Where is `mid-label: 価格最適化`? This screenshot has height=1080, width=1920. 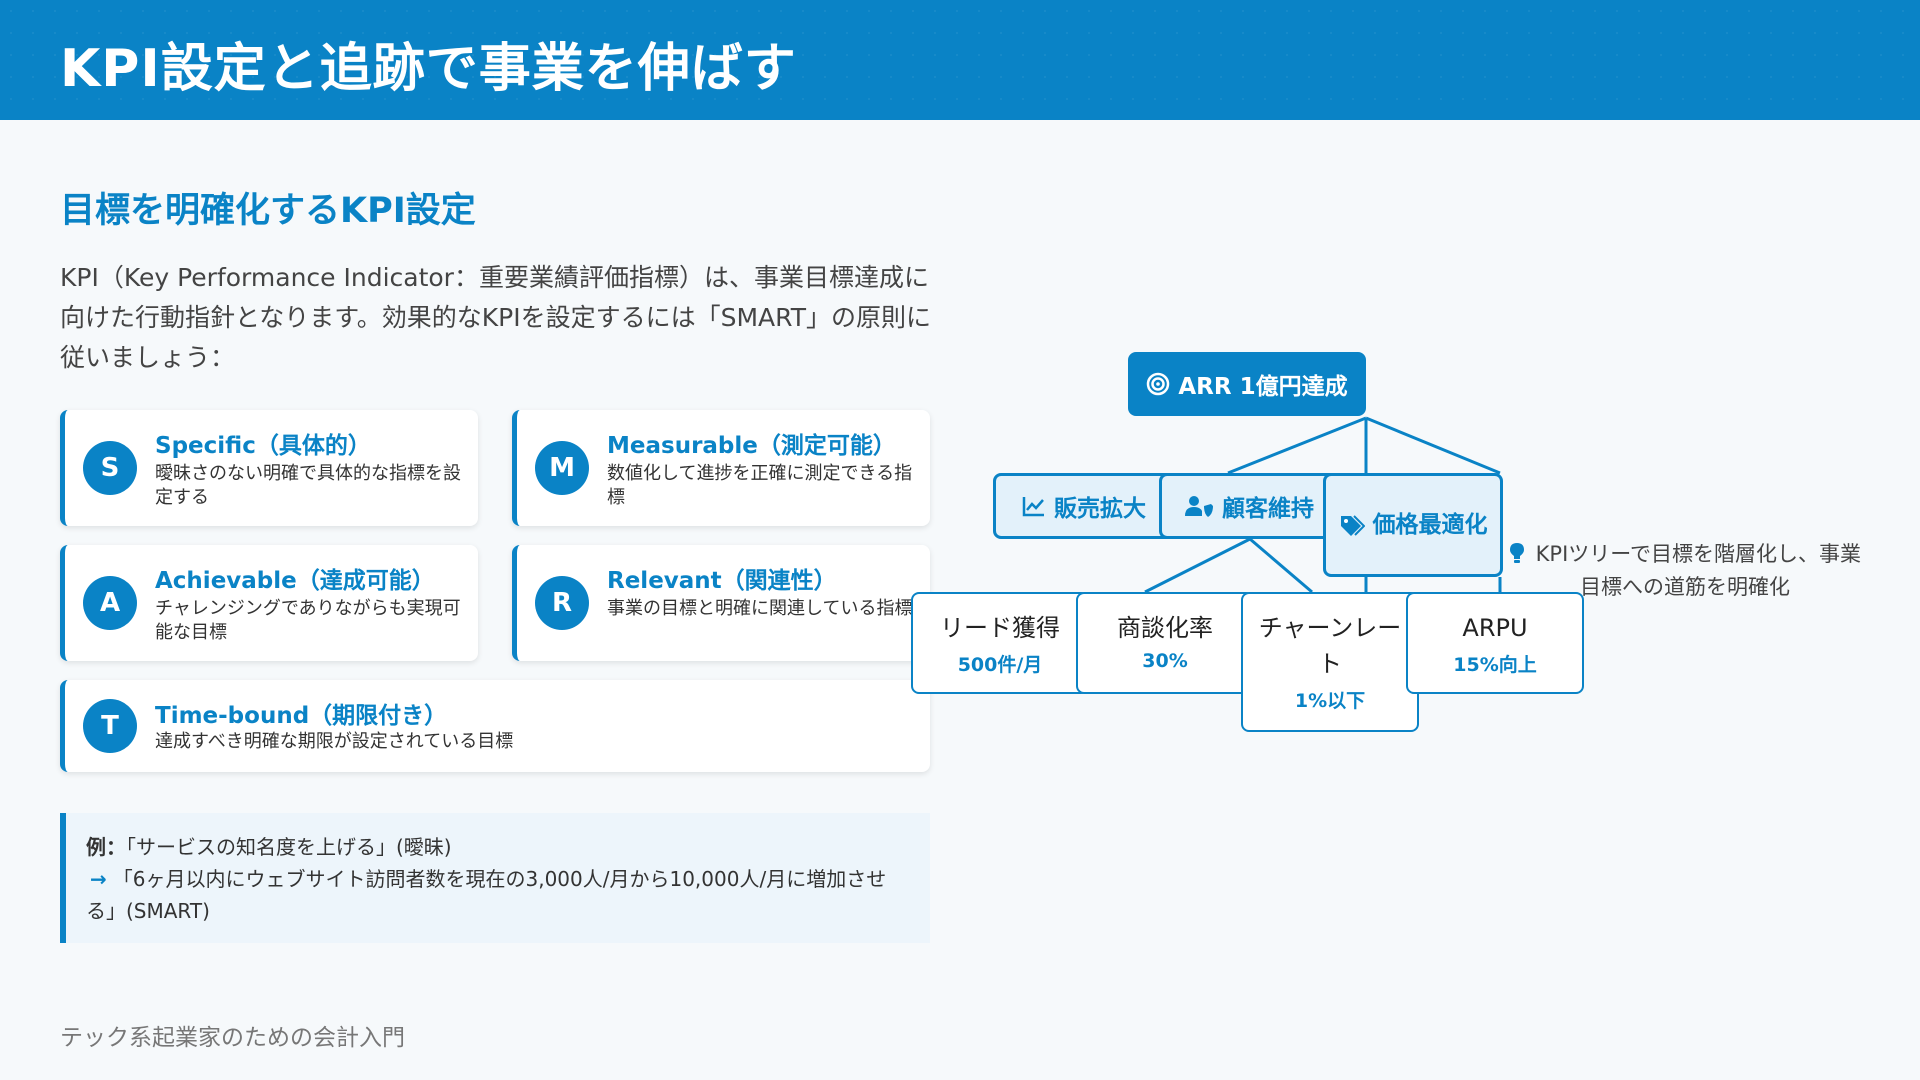
mid-label: 価格最適化 is located at coordinates (1430, 525).